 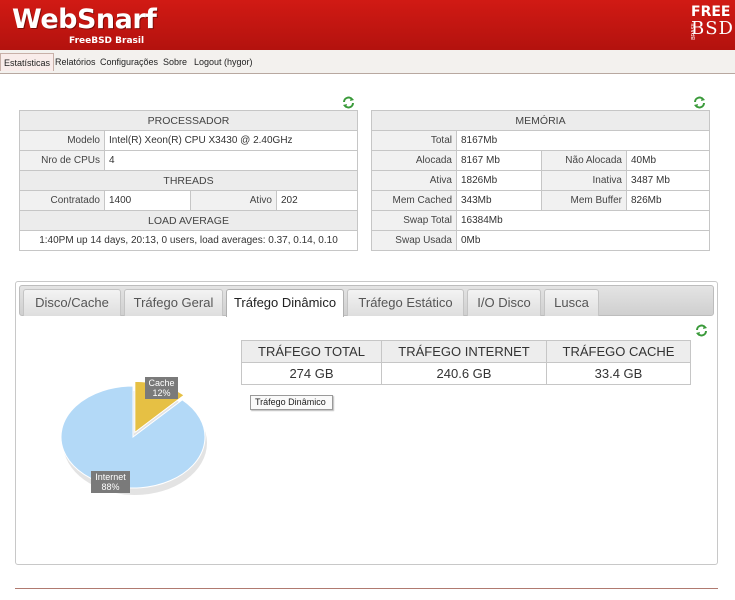 What do you see at coordinates (75, 62) in the screenshot?
I see `menu-relatorios: Relatórios` at bounding box center [75, 62].